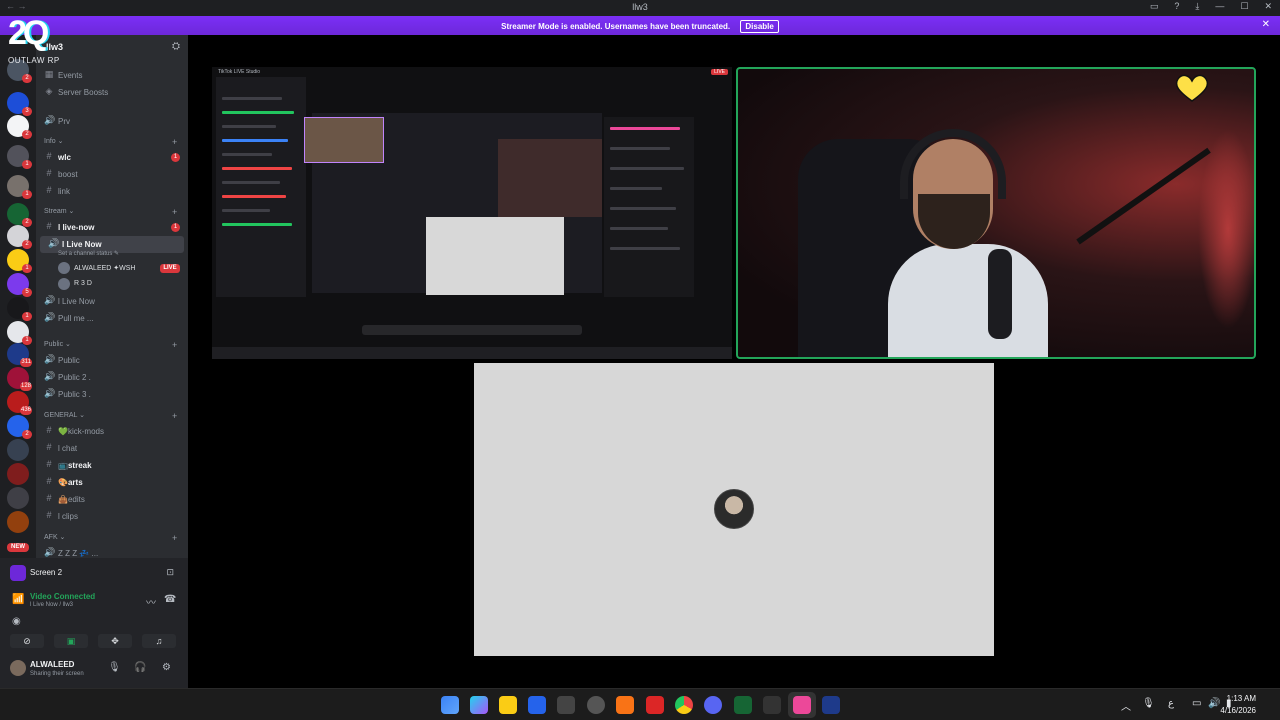 This screenshot has width=1280, height=720. Describe the element at coordinates (655, 705) in the screenshot. I see `affinity-icon` at that location.